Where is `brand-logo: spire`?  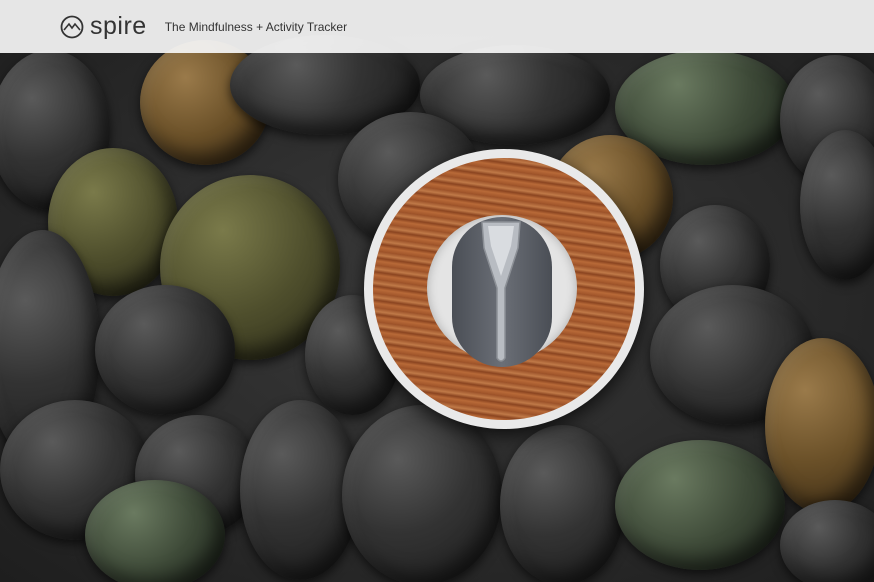 brand-logo: spire is located at coordinates (103, 26).